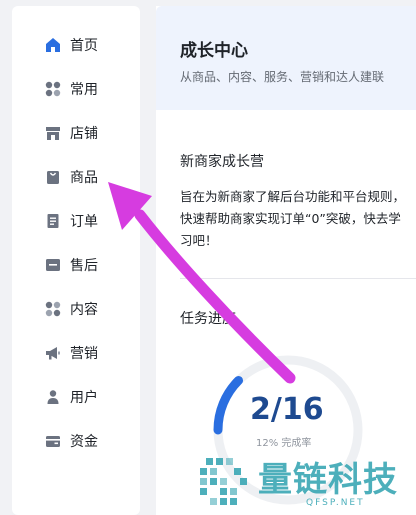 This screenshot has width=416, height=515. I want to click on growth-center-banner: 成长中心 从商品、内容、服务、营销和达人建联, so click(286, 58).